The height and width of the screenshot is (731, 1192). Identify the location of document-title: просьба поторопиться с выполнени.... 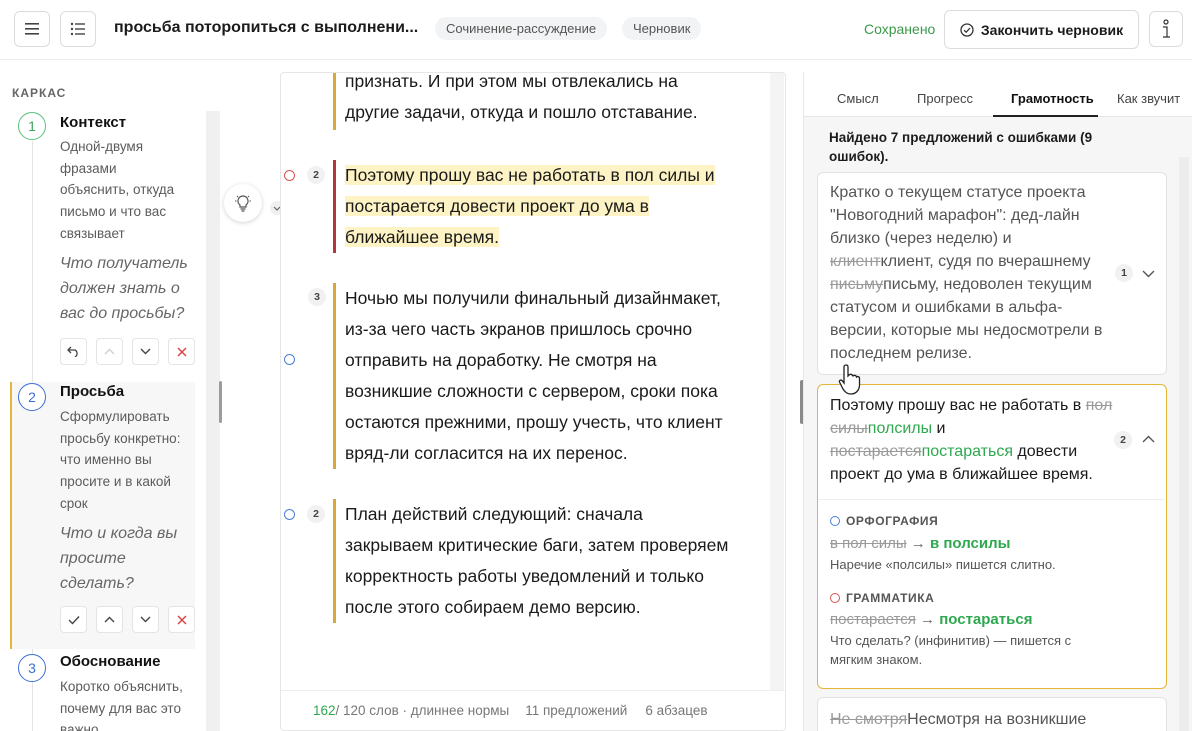
(266, 28).